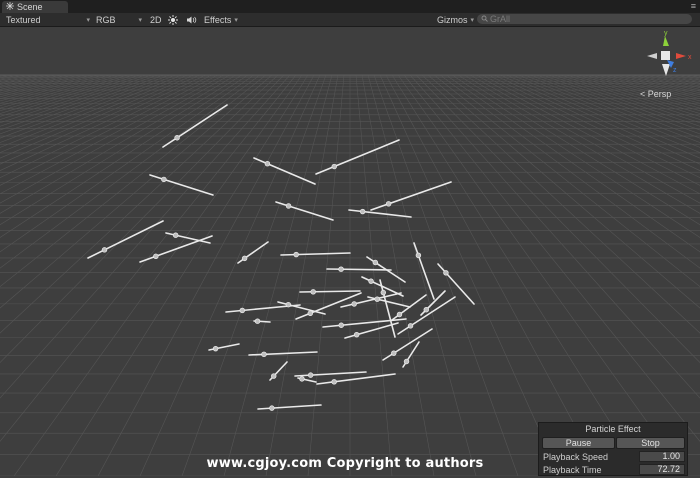  Describe the element at coordinates (119, 19) in the screenshot. I see `render-mode-dropdown: RGB ▾` at that location.